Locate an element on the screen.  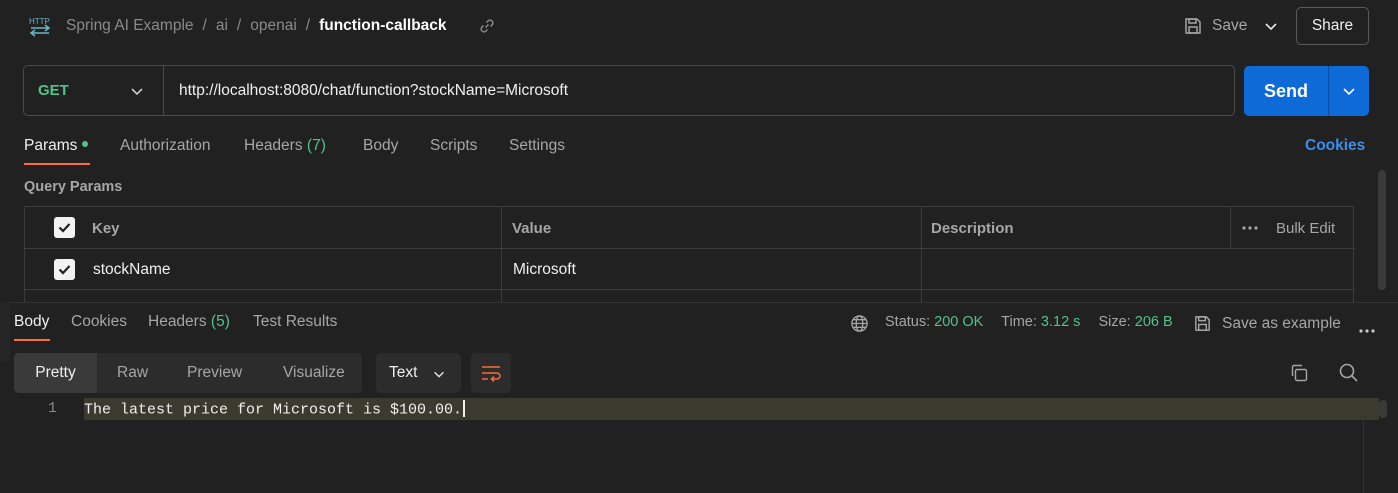
wrap-lines-button is located at coordinates (491, 373).